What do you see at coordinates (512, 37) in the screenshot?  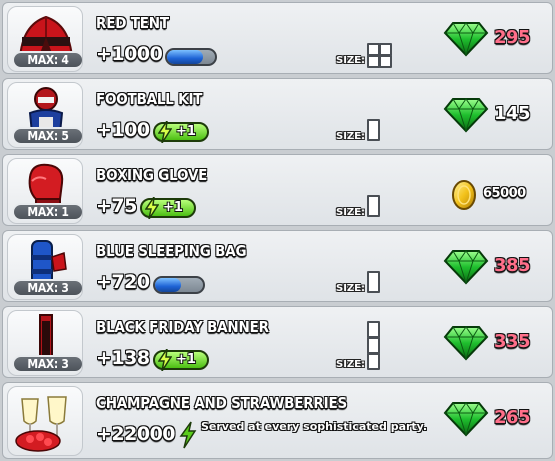 I see `price-value: 295` at bounding box center [512, 37].